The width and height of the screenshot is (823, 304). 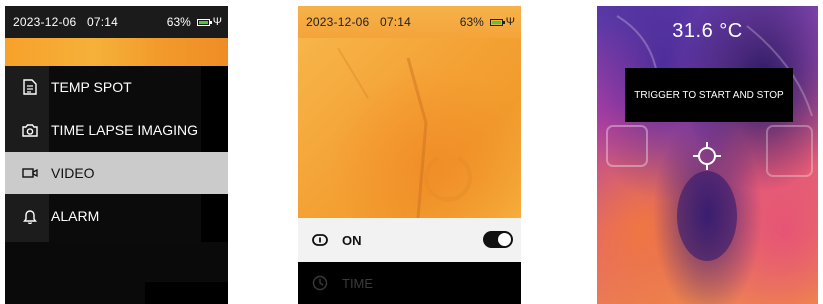 I want to click on setting-row-on: ON, so click(x=409, y=240).